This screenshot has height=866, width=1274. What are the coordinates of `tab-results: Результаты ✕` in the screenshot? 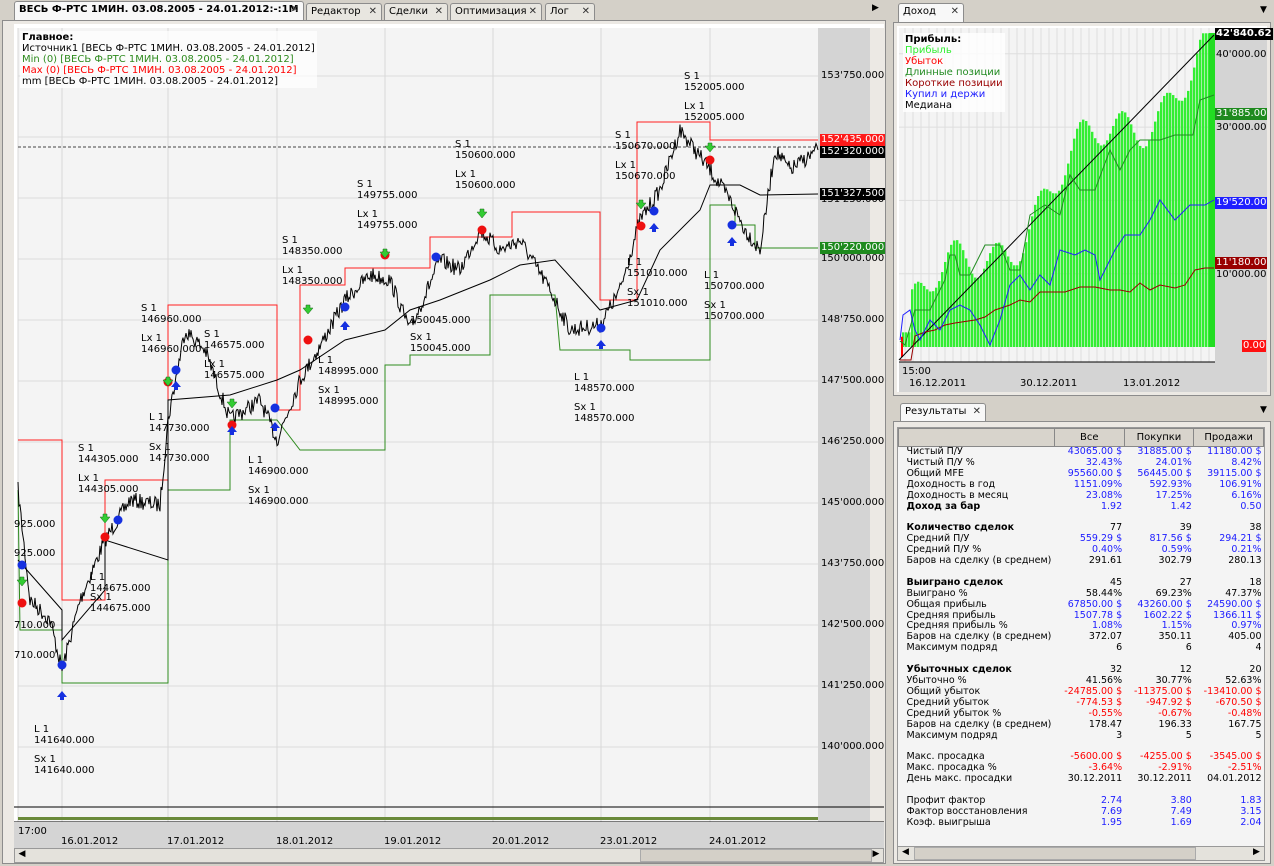 It's located at (943, 413).